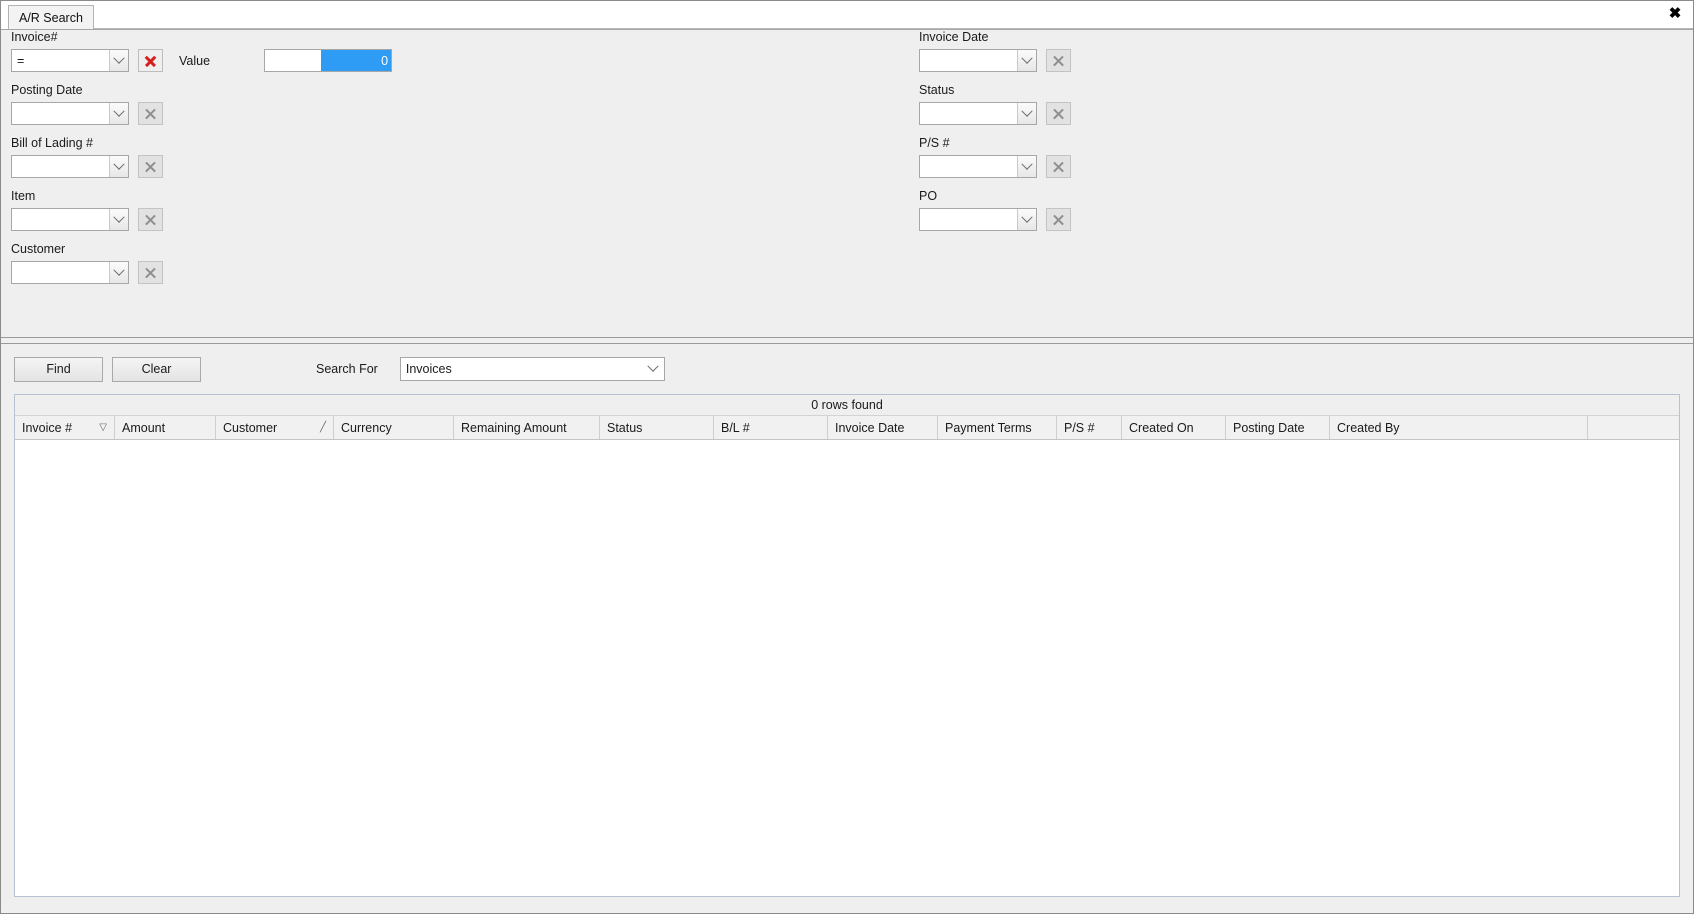 The width and height of the screenshot is (1694, 914). I want to click on filter-column-right: Invoice Date Status P/S # PO, so click(995, 136).